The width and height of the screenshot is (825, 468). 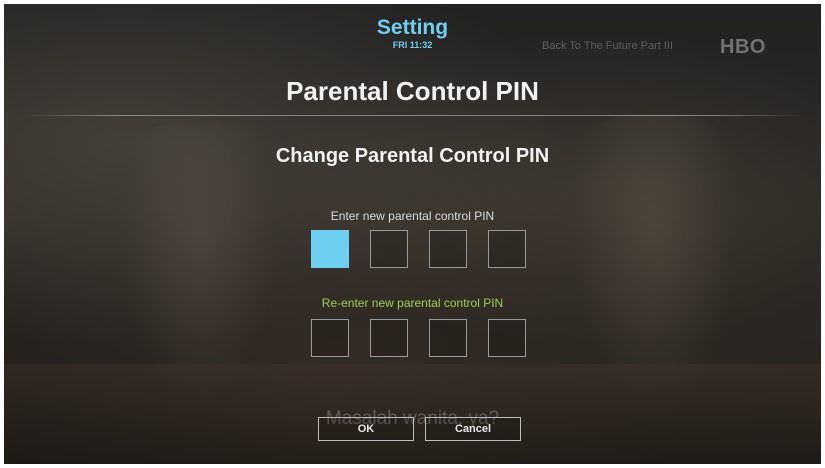 What do you see at coordinates (412, 216) in the screenshot?
I see `new-pin-label: Enter new parental control PIN` at bounding box center [412, 216].